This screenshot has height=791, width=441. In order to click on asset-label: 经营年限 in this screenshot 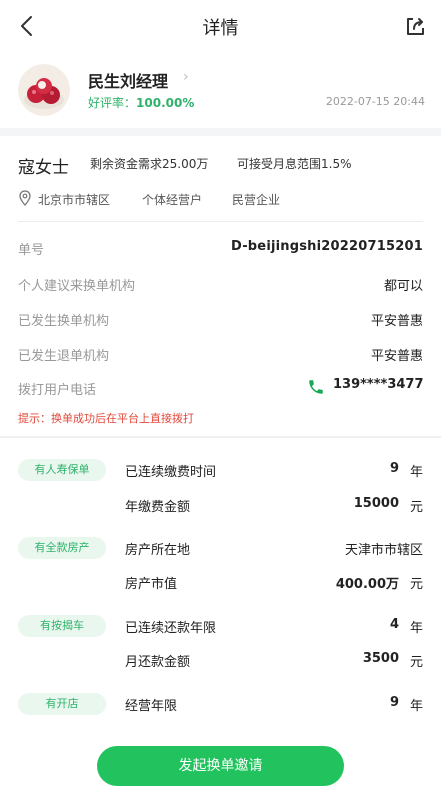, I will do `click(151, 706)`.